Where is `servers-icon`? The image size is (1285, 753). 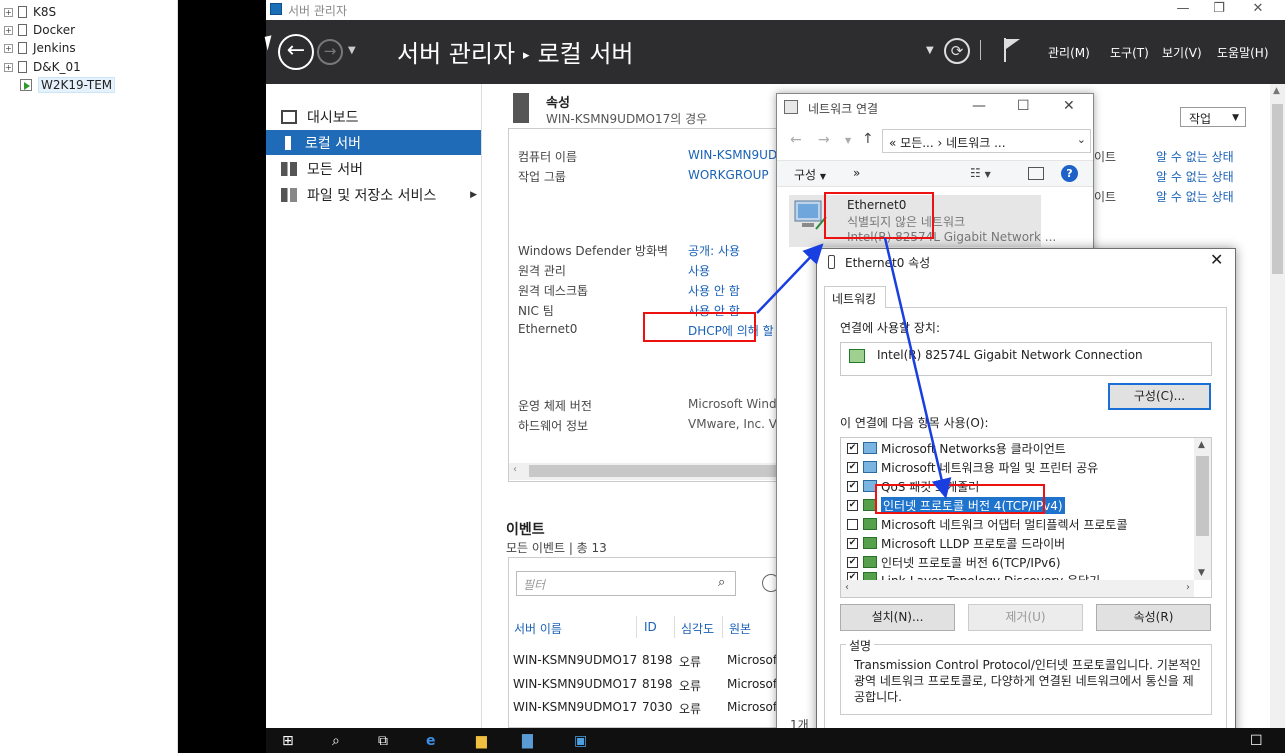
servers-icon is located at coordinates (289, 168).